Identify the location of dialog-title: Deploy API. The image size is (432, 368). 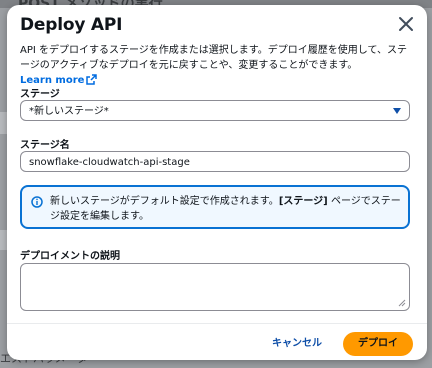
(71, 25).